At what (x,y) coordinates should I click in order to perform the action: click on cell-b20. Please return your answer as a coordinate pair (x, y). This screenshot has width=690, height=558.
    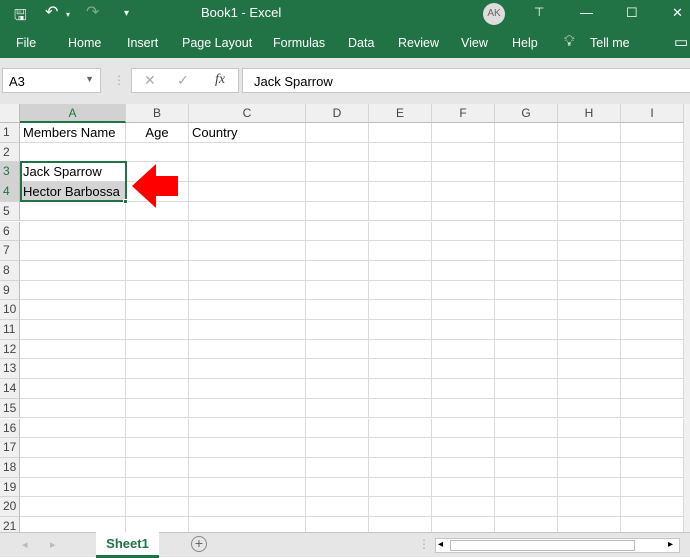
    Looking at the image, I should click on (157, 507).